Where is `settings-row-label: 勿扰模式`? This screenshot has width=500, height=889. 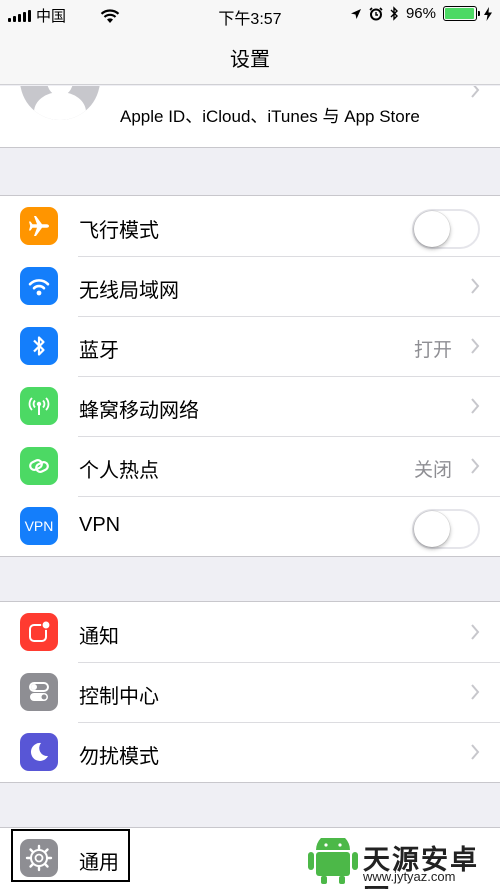 settings-row-label: 勿扰模式 is located at coordinates (119, 757).